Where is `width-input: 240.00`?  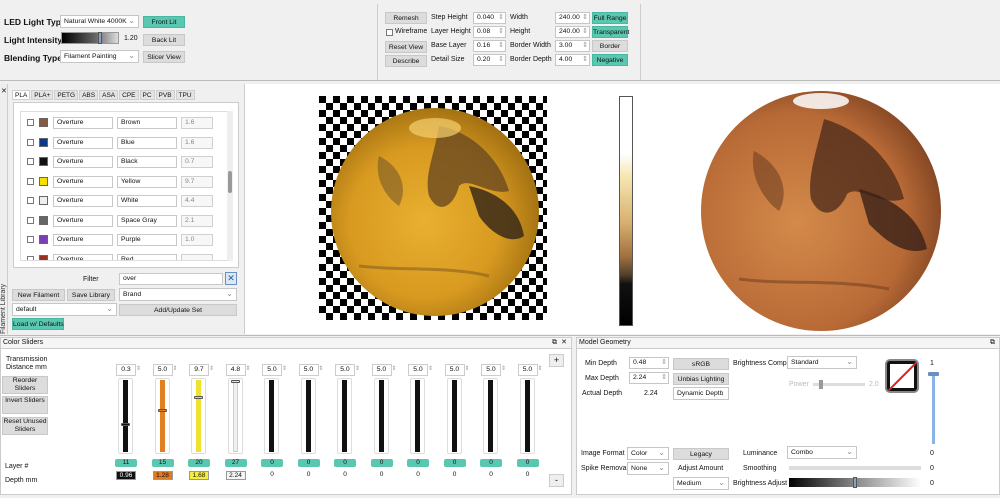
width-input: 240.00 is located at coordinates (572, 18).